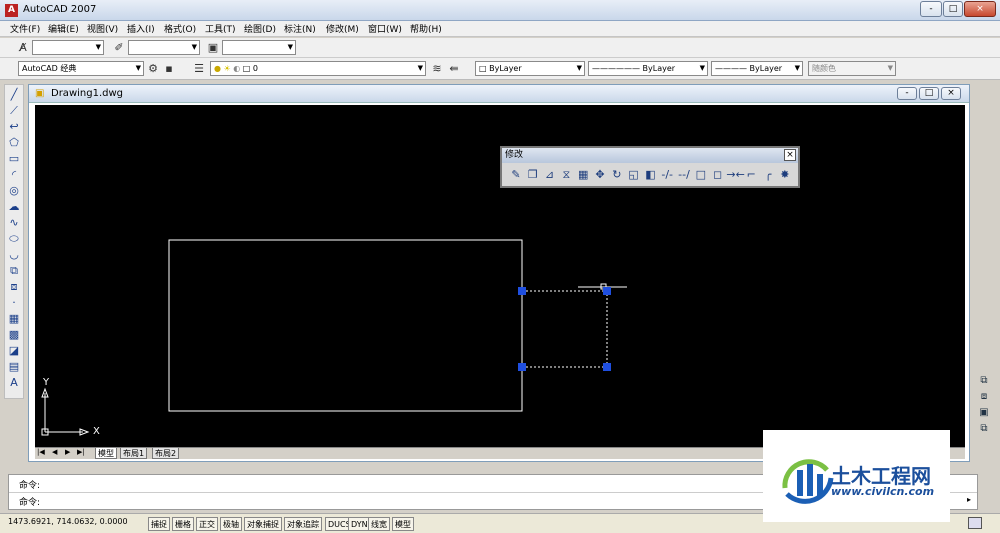  Describe the element at coordinates (790, 155) in the screenshot. I see `modify-toolbar-close-button: ×` at that location.